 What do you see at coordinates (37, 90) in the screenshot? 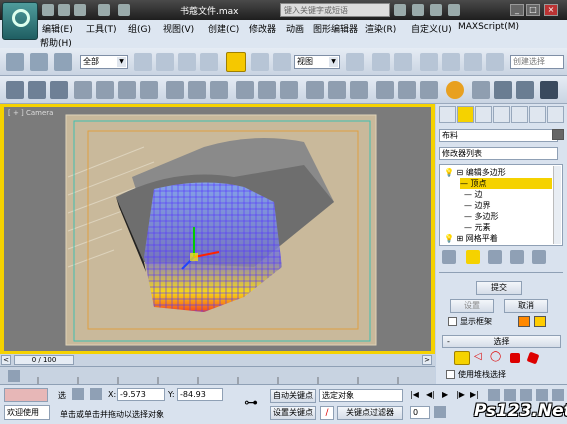
I see `layer-icon` at bounding box center [37, 90].